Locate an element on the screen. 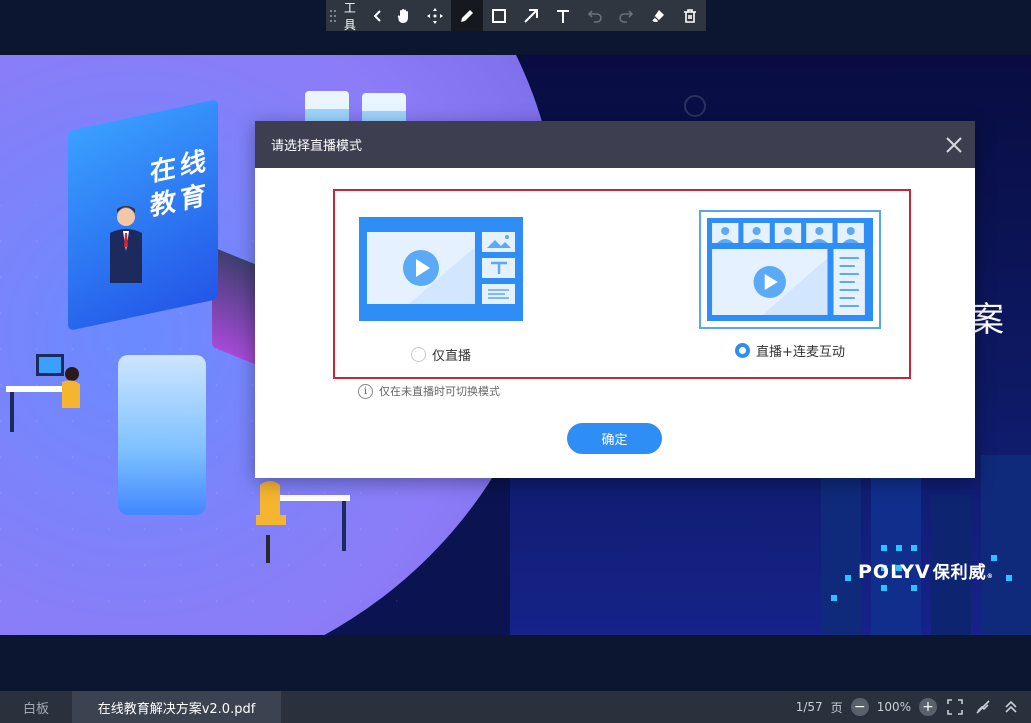  arrow-icon is located at coordinates (531, 15).